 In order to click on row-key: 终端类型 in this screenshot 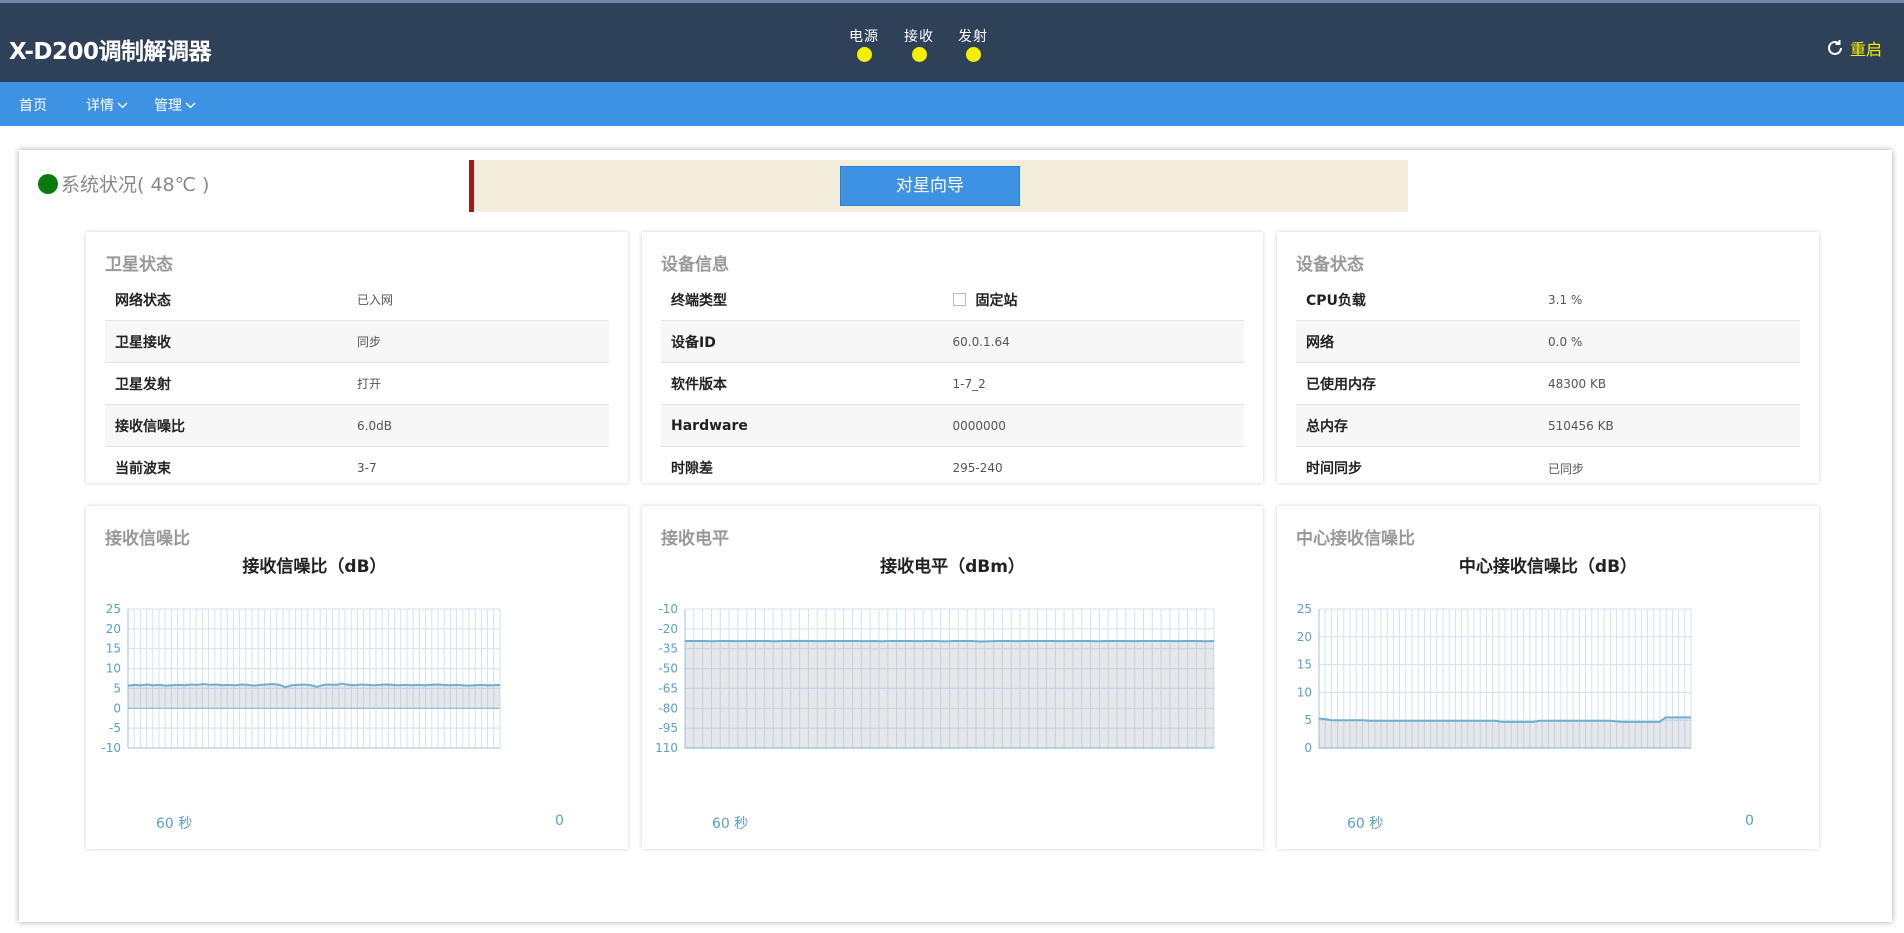, I will do `click(699, 300)`.